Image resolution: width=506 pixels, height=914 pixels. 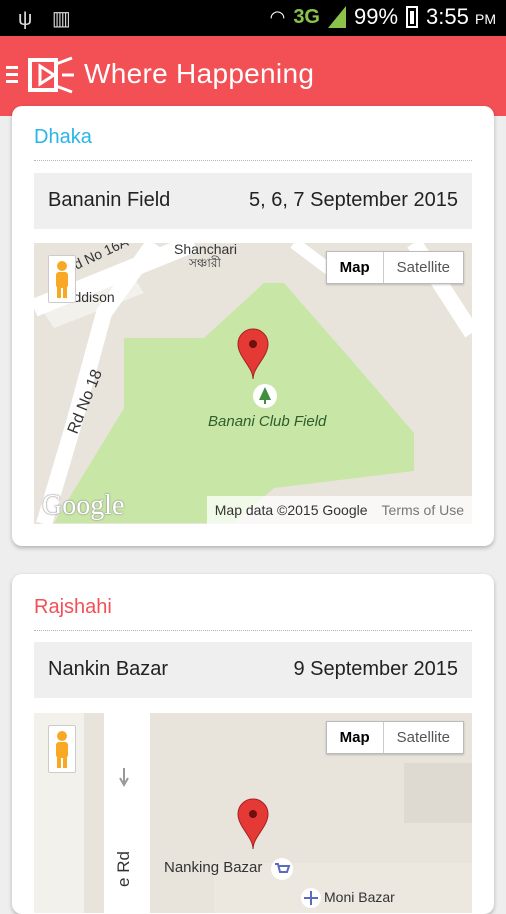 I want to click on signal-icon, so click(x=337, y=17).